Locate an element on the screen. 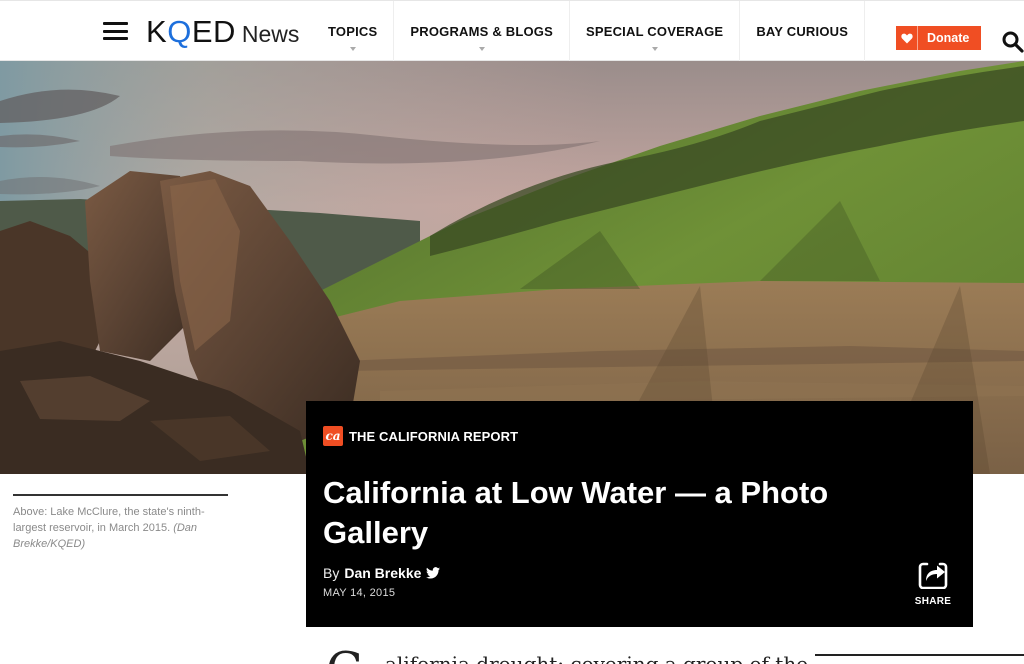 The image size is (1024, 664). sidebar-divider is located at coordinates (919, 655).